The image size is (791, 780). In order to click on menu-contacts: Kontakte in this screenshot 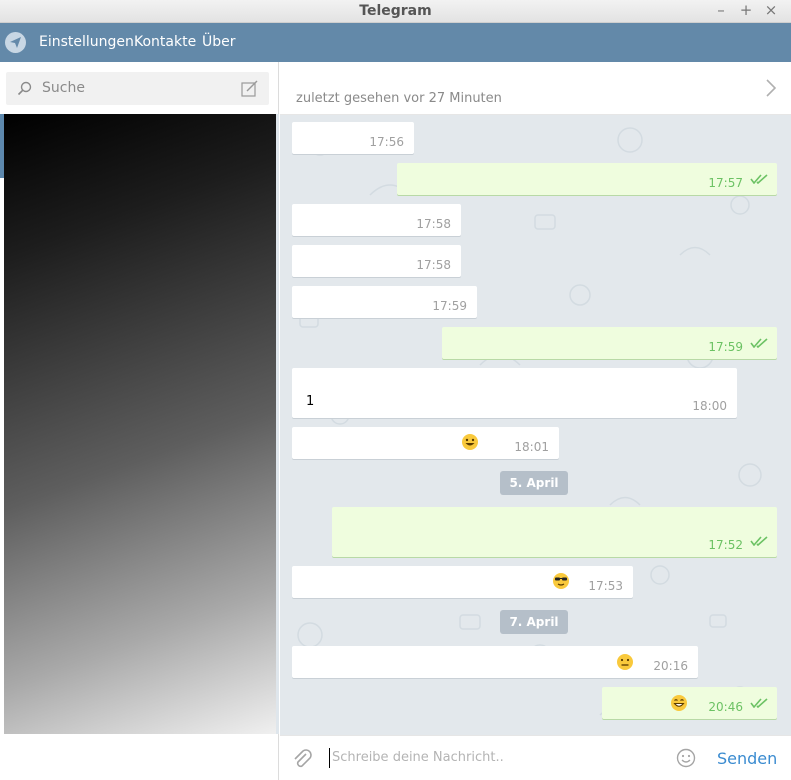, I will do `click(165, 42)`.